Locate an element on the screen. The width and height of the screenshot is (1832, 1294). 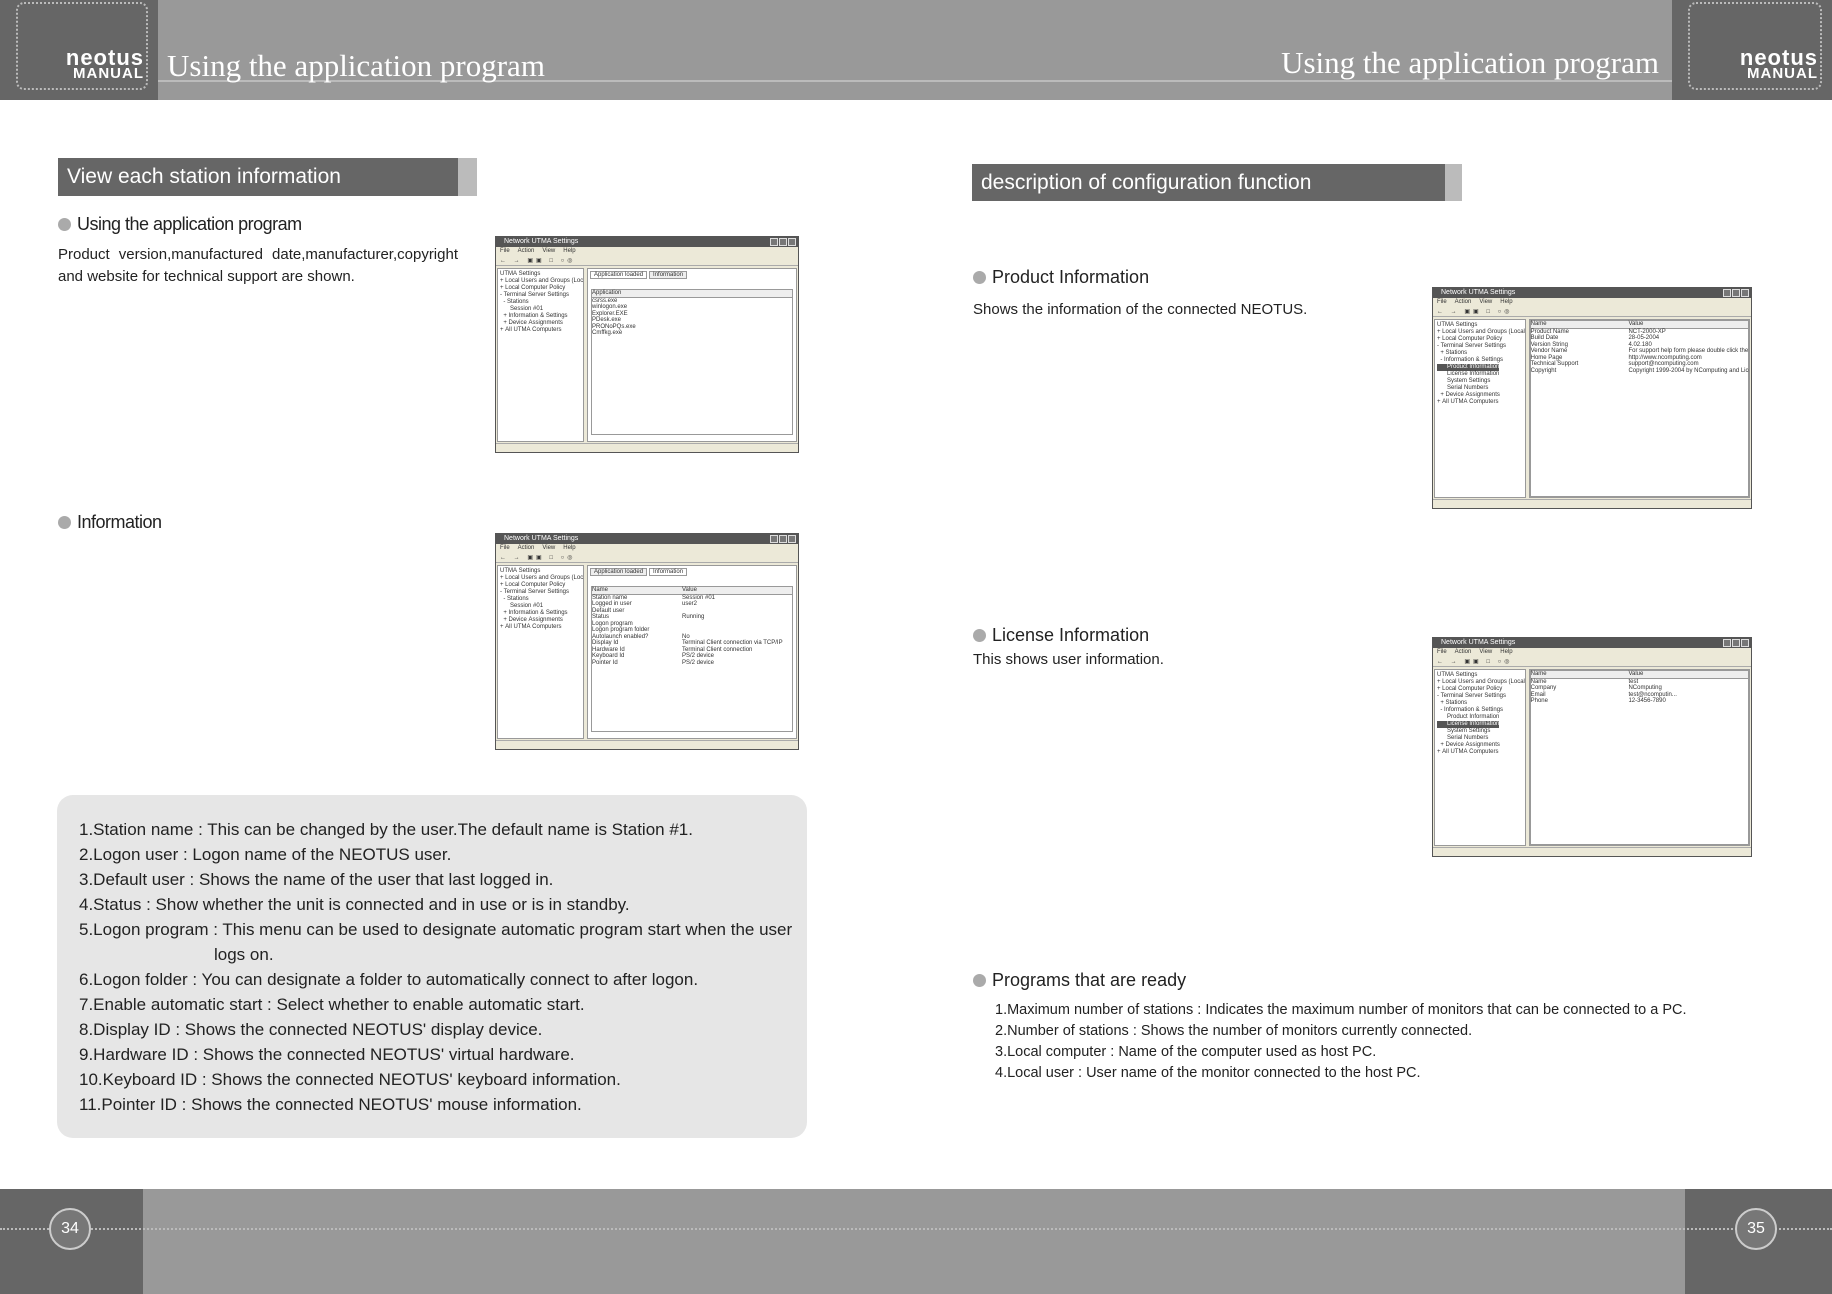
tree-item-label: + Stations is located at coordinates (1452, 703).